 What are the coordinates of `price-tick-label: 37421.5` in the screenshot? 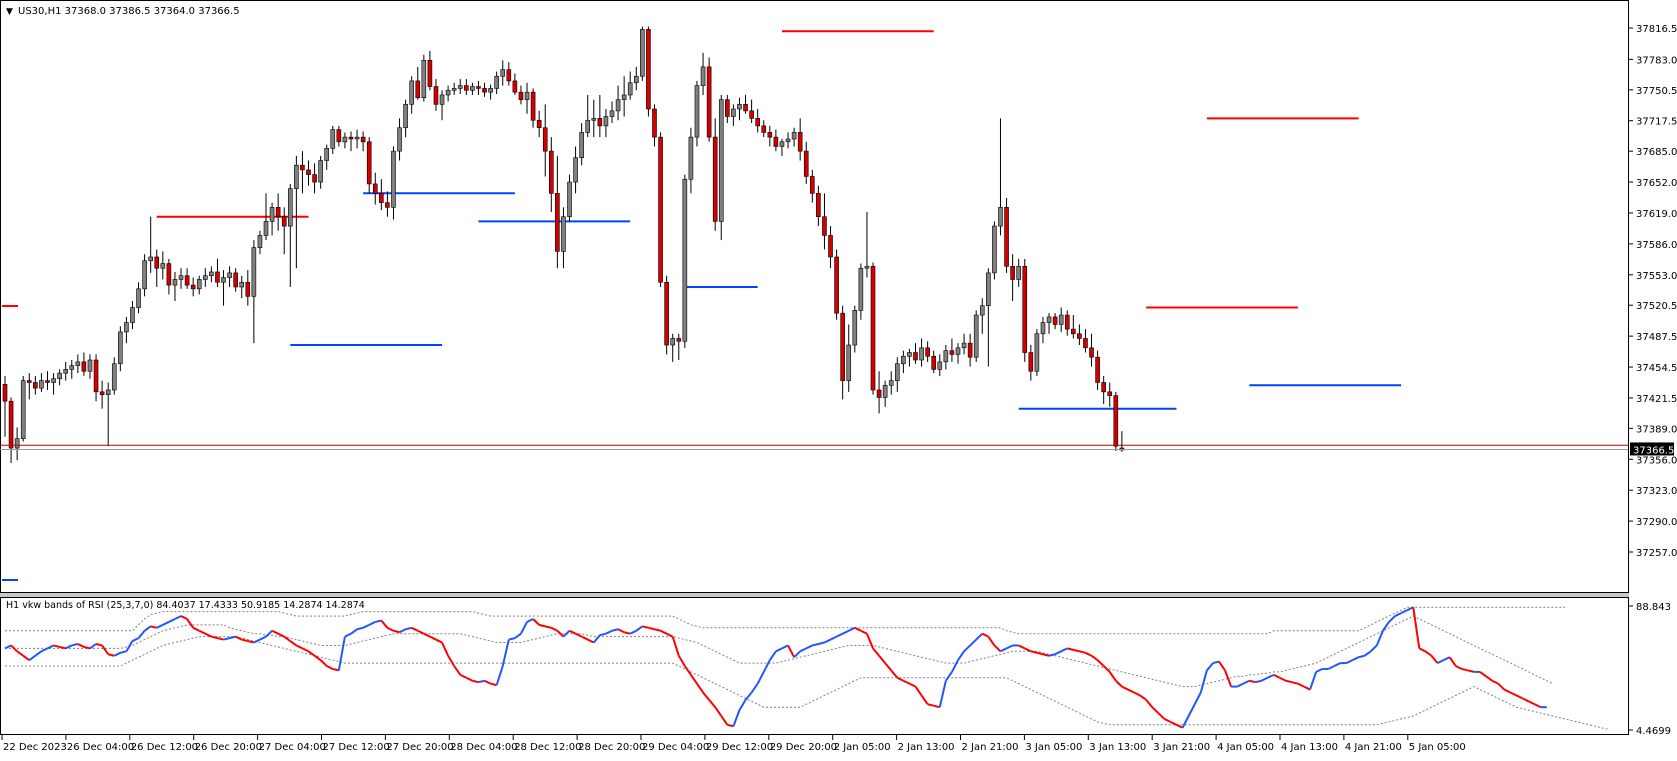 It's located at (1656, 399).